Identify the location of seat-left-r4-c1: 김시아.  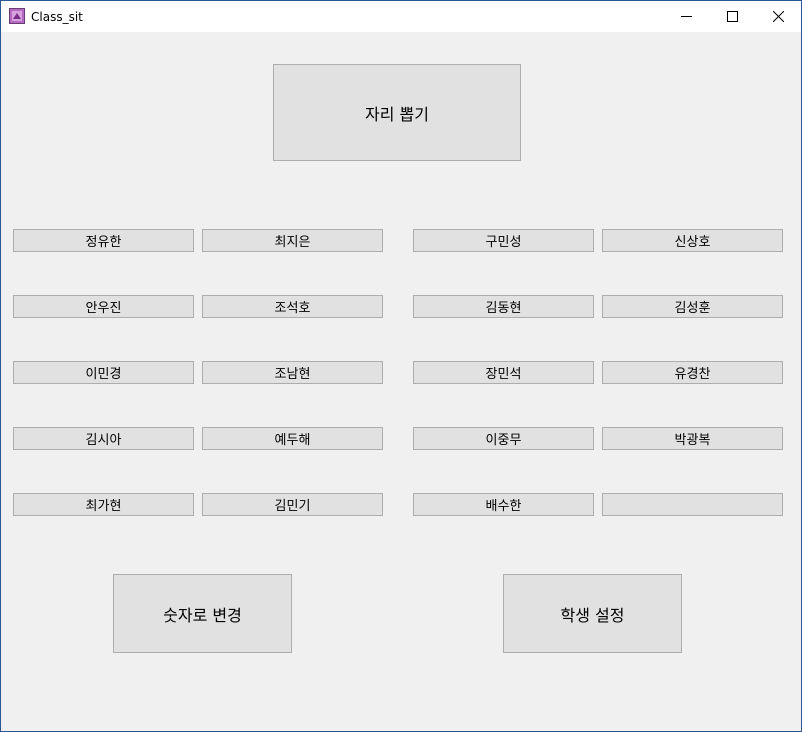
(103, 438).